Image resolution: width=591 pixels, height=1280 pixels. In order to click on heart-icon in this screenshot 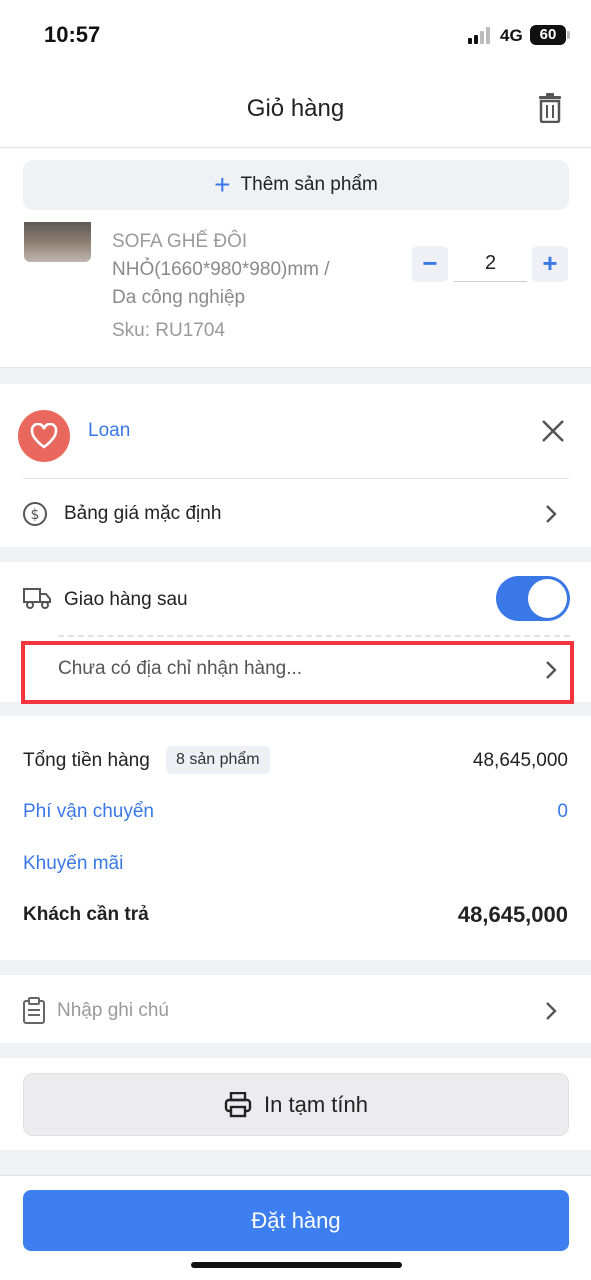, I will do `click(44, 436)`.